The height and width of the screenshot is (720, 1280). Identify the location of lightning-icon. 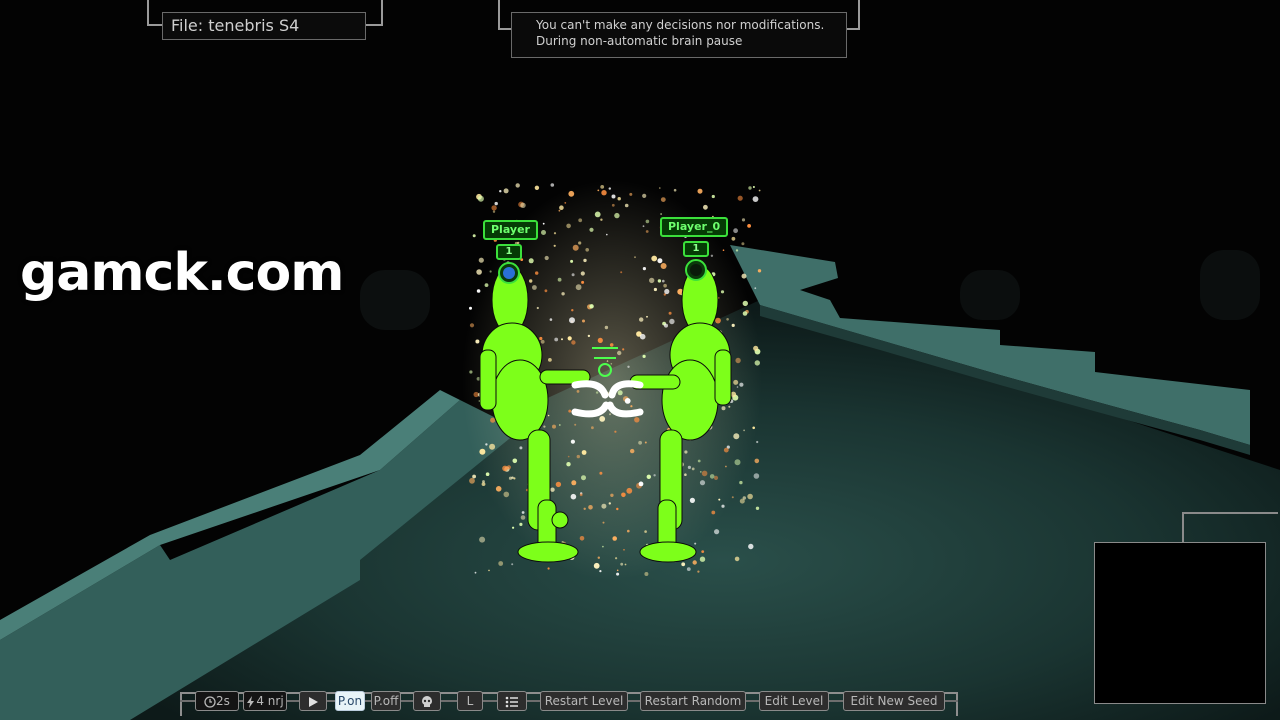
(251, 701).